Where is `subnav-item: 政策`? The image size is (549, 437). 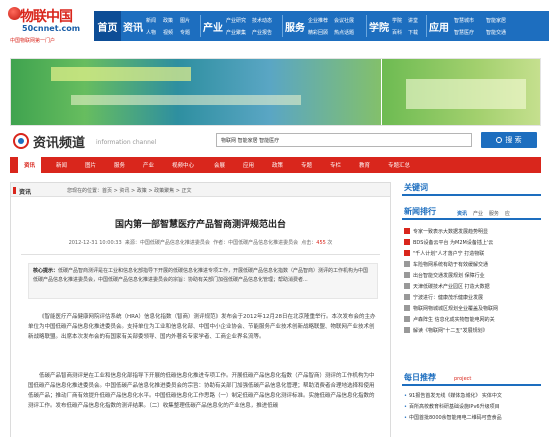
subnav-item: 政策 is located at coordinates (277, 165).